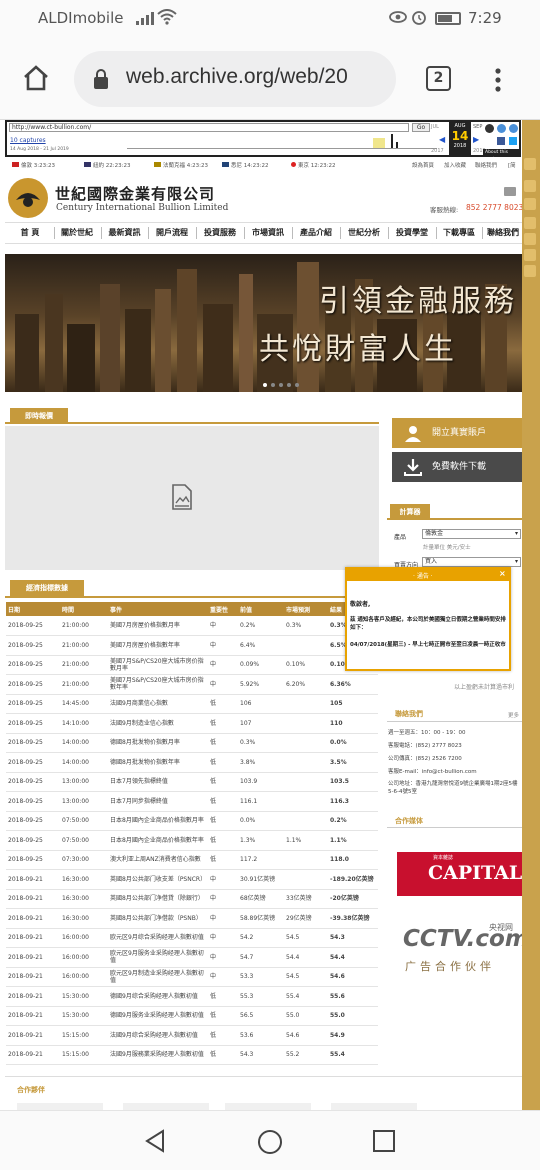  I want to click on menu-academy: 投資學堂, so click(412, 233).